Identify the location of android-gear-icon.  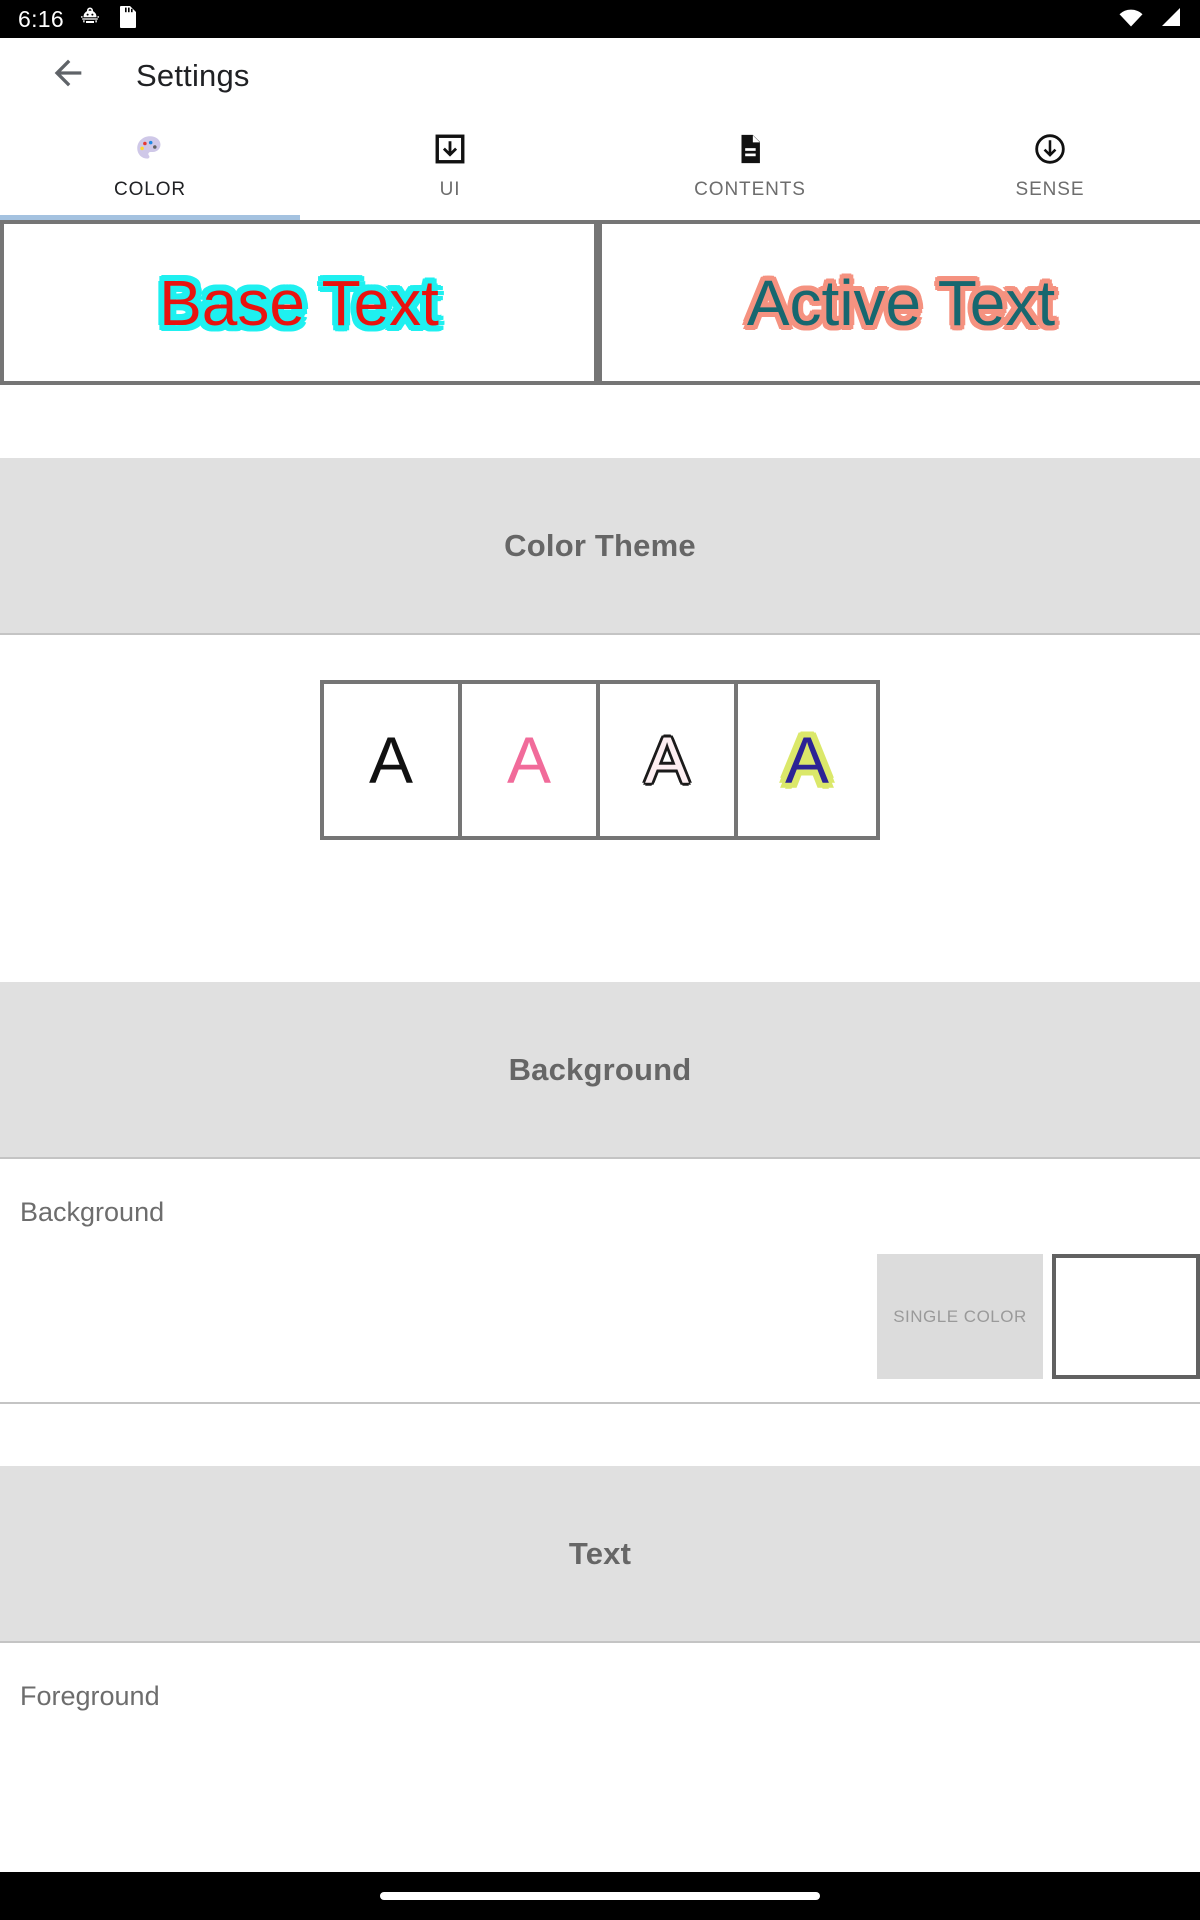
(90, 19).